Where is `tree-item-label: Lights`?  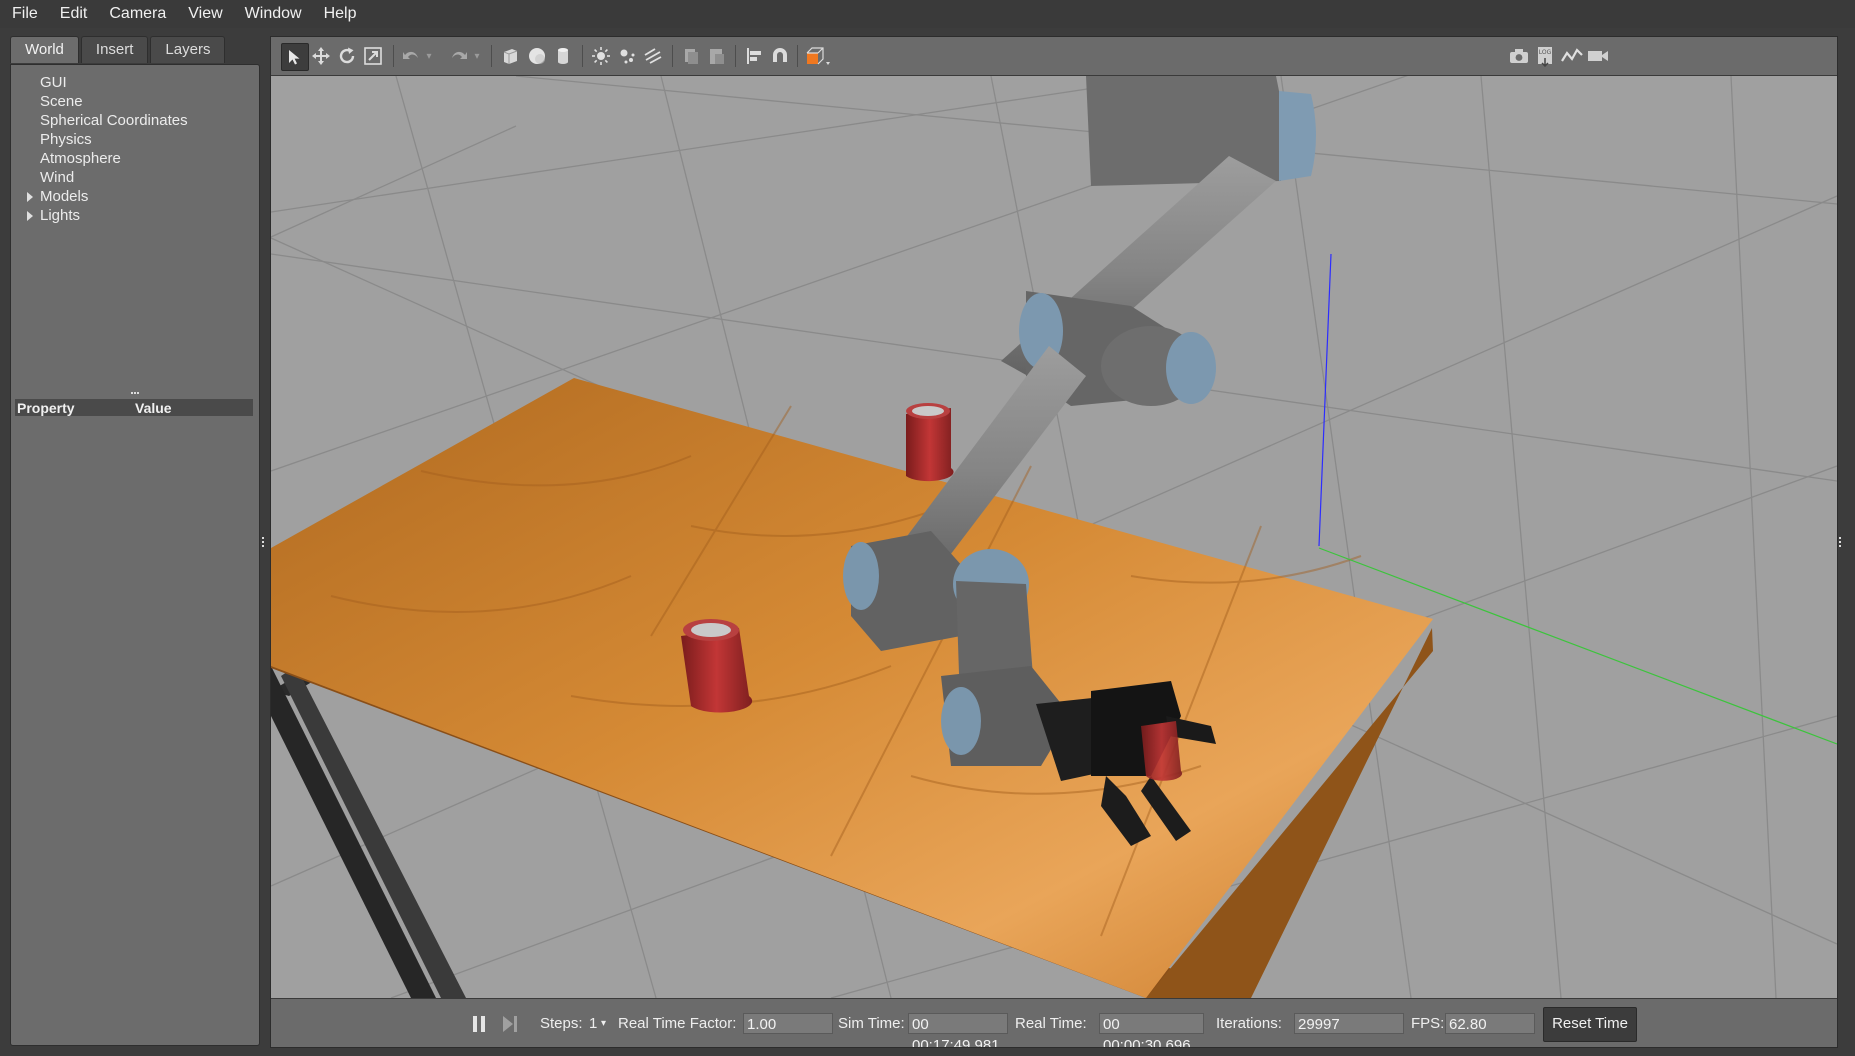
tree-item-label: Lights is located at coordinates (60, 215).